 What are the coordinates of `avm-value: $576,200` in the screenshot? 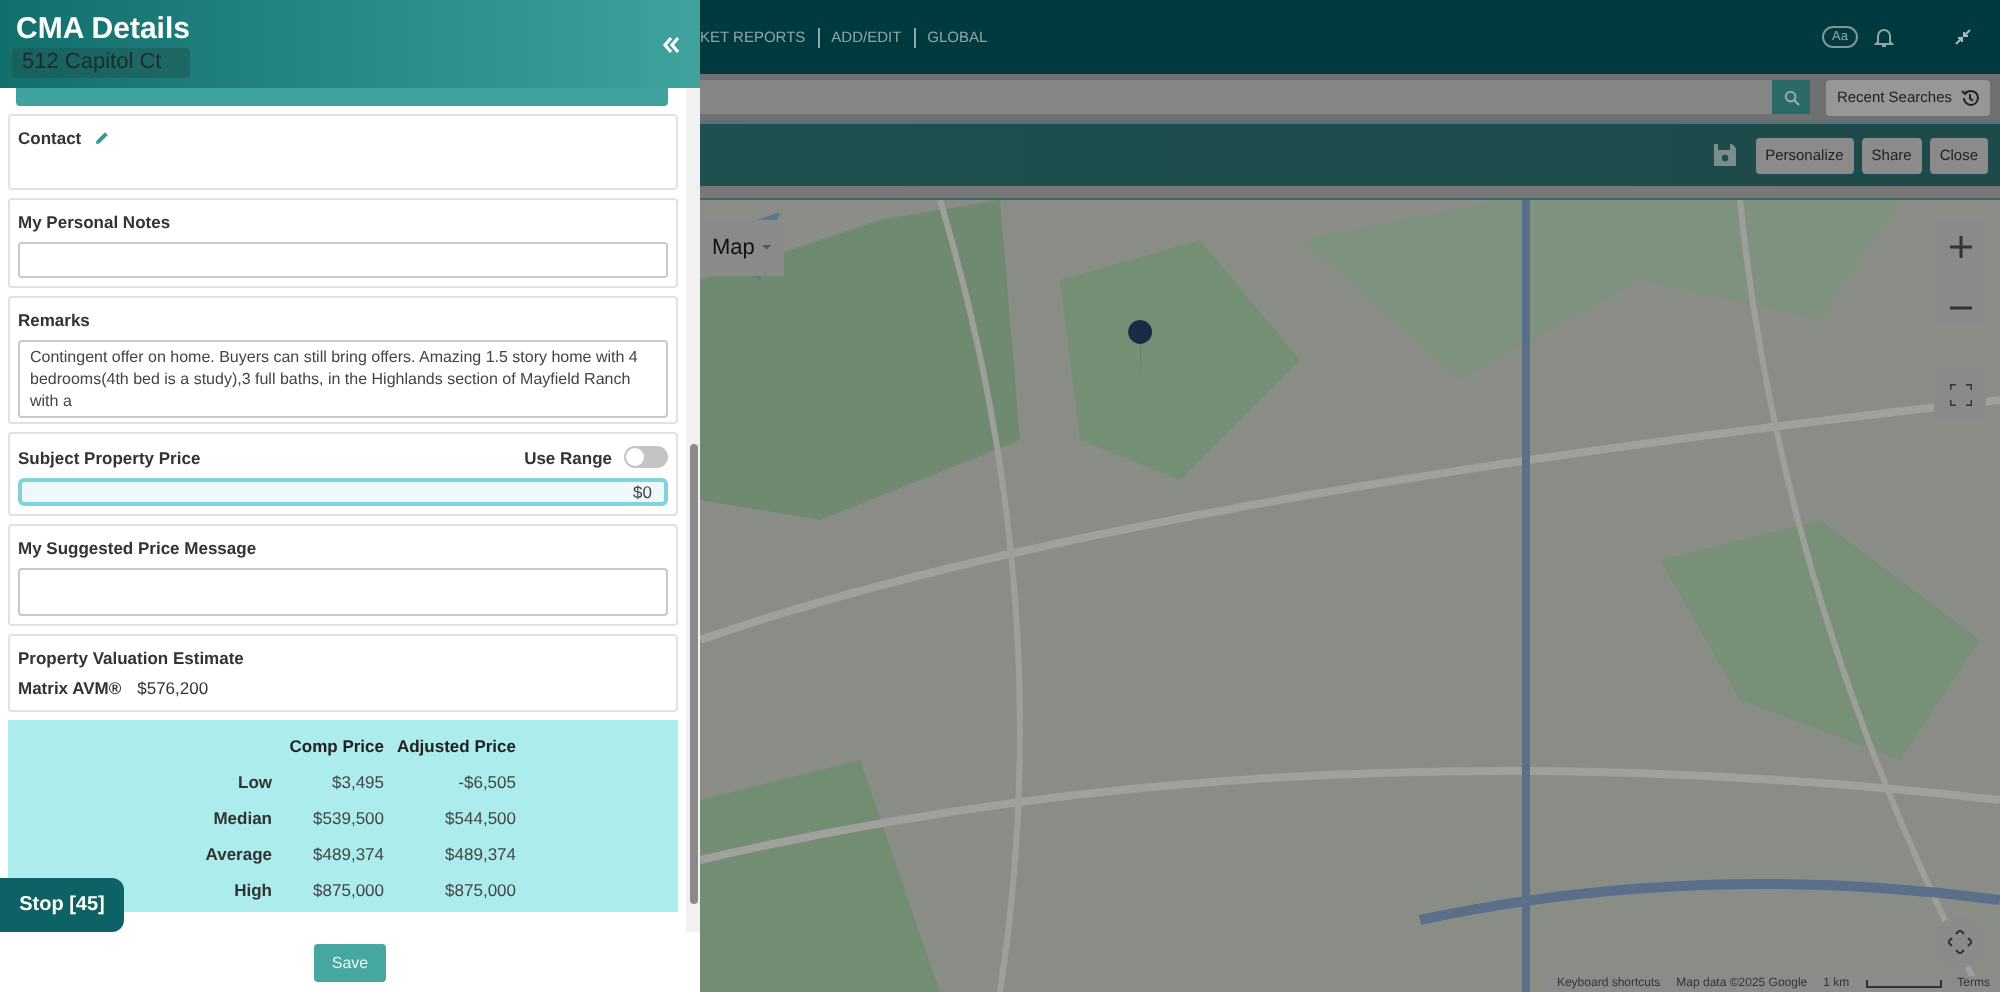 It's located at (173, 688).